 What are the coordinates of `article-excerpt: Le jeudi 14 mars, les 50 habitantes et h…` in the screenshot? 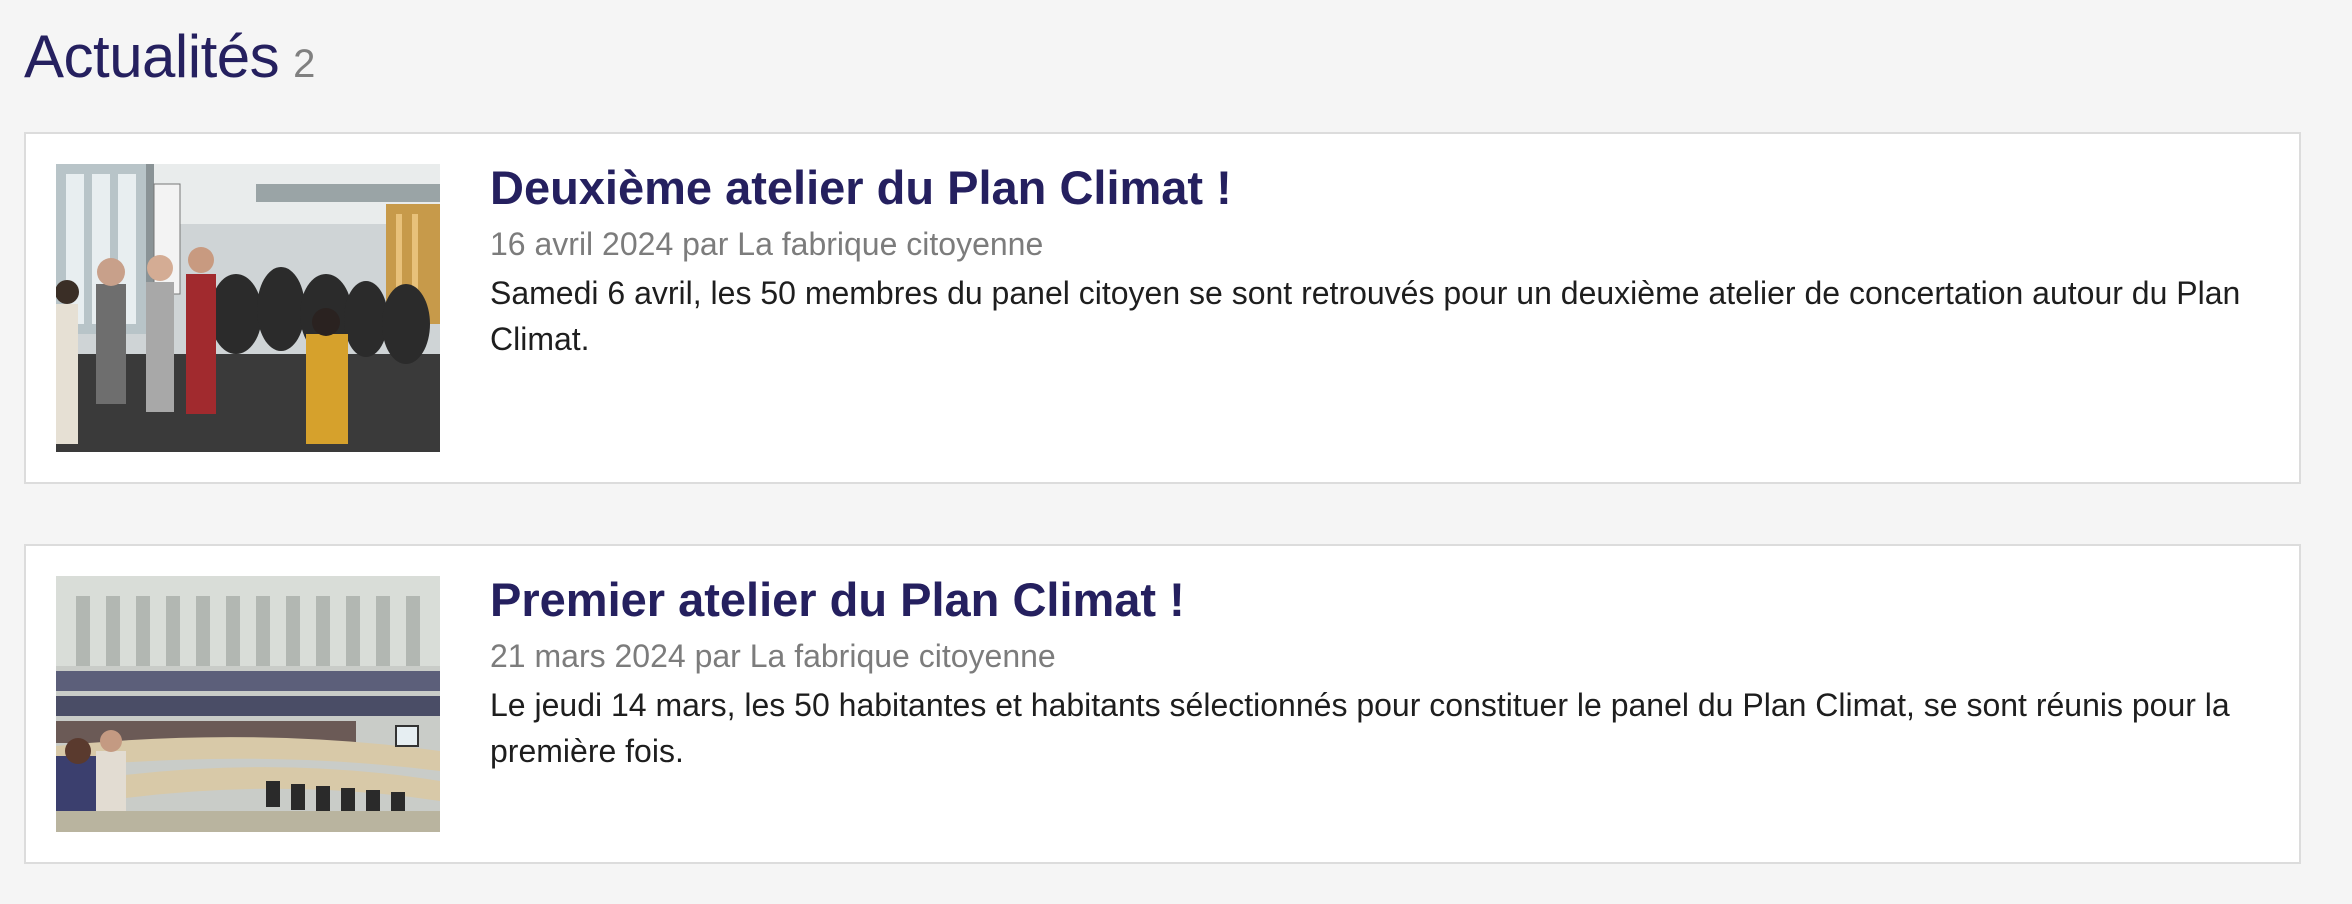 It's located at (1360, 727).